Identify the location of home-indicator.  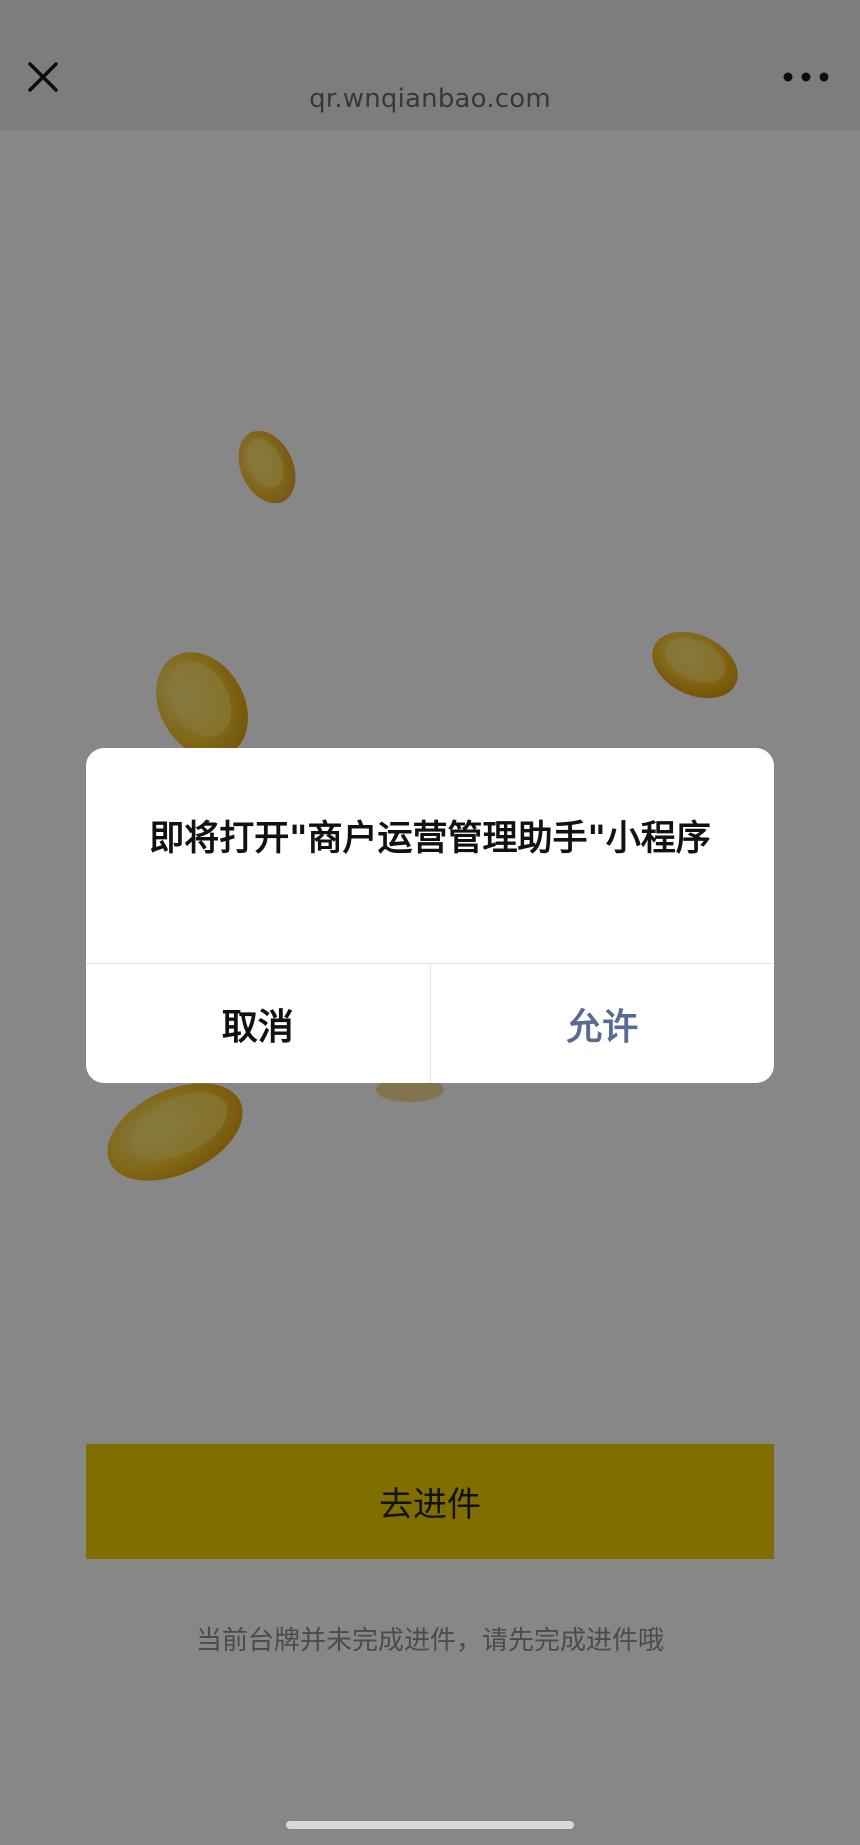
(430, 1825).